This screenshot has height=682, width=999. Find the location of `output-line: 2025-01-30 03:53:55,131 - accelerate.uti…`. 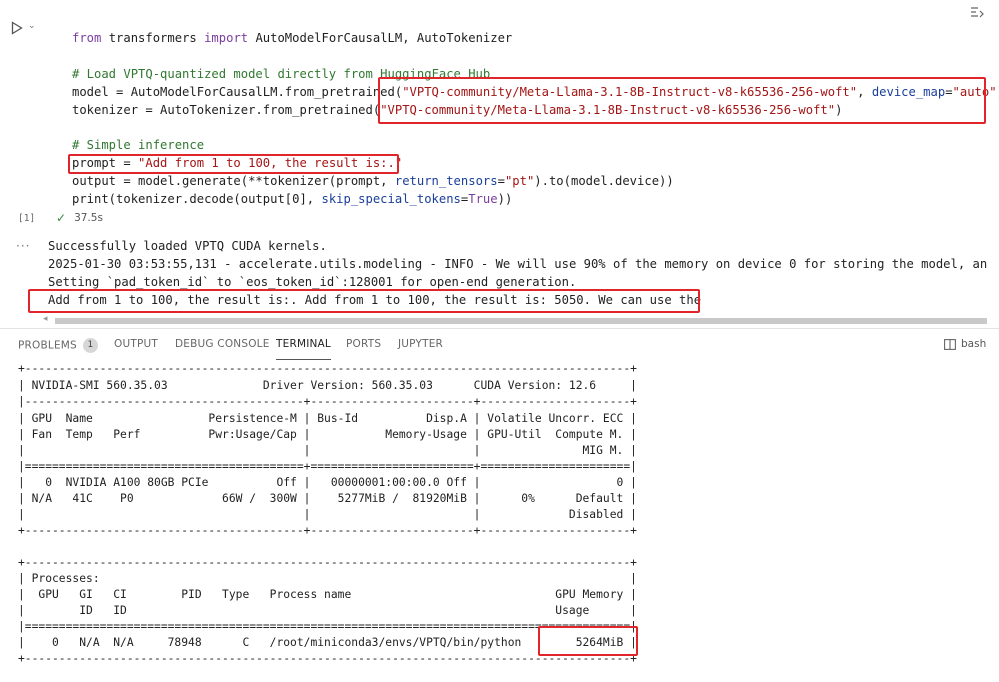

output-line: 2025-01-30 03:53:55,131 - accelerate.uti… is located at coordinates (518, 264).